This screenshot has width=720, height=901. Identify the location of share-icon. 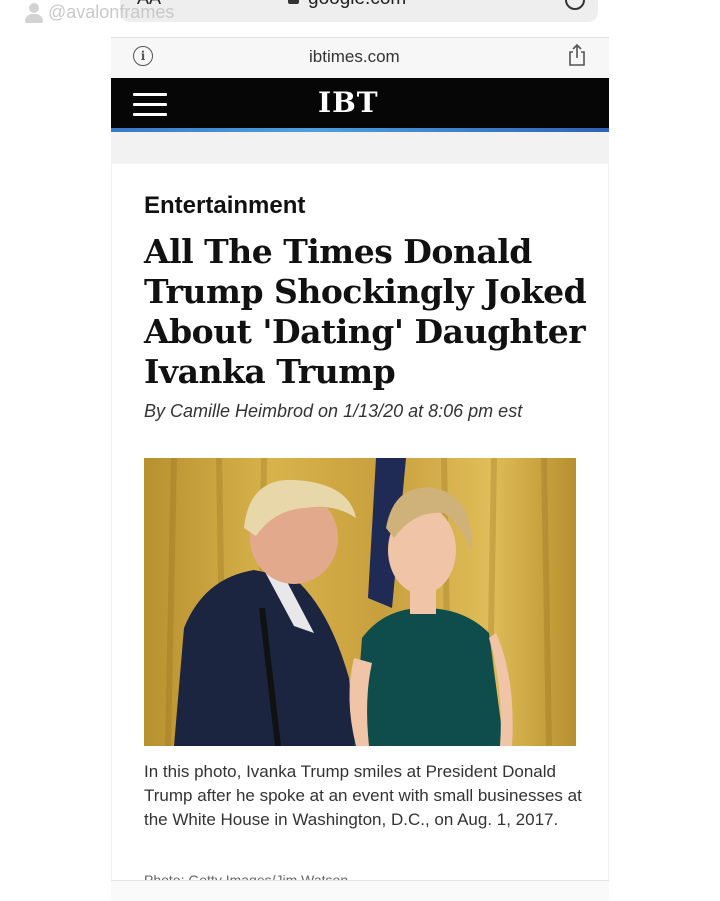
(577, 55).